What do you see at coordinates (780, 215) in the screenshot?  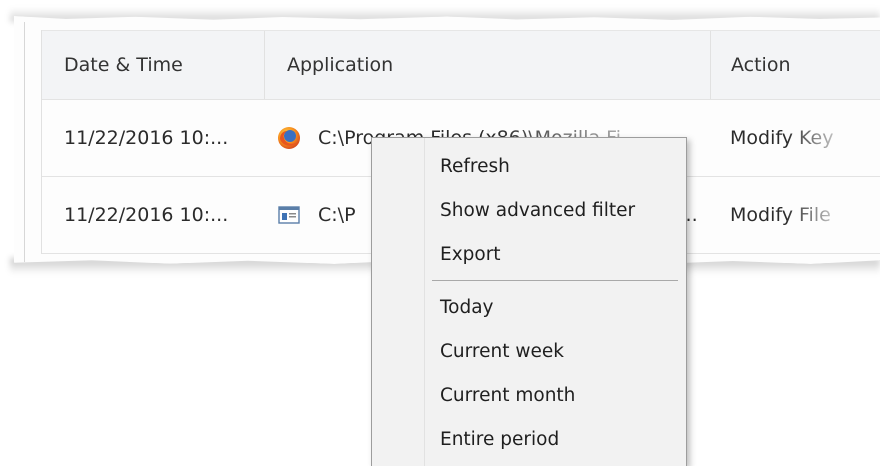 I see `action-text: Modify File` at bounding box center [780, 215].